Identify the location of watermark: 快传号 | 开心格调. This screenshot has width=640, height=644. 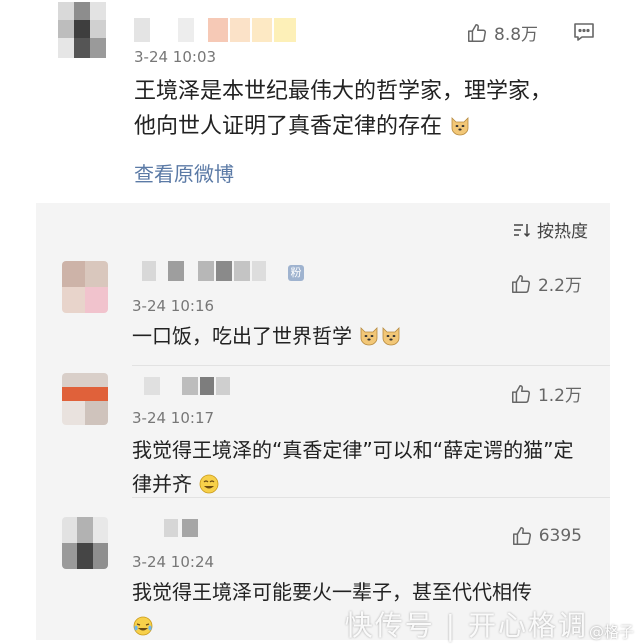
(466, 625).